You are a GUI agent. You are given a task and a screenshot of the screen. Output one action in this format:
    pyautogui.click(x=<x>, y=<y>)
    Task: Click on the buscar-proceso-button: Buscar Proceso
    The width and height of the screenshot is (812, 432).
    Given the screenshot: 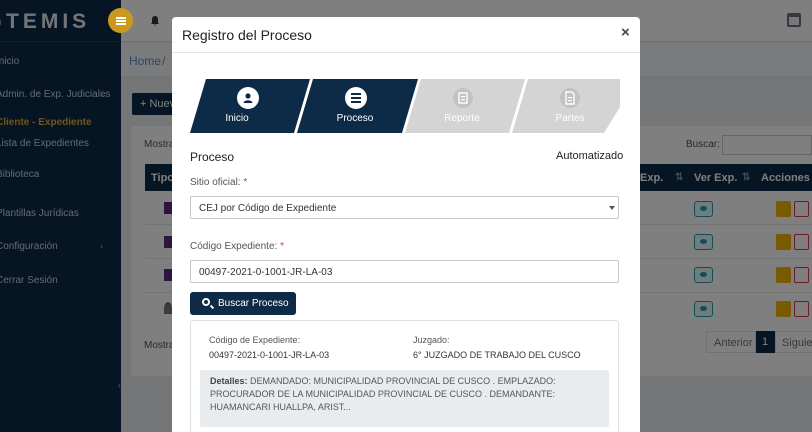 What is the action you would take?
    pyautogui.click(x=243, y=303)
    